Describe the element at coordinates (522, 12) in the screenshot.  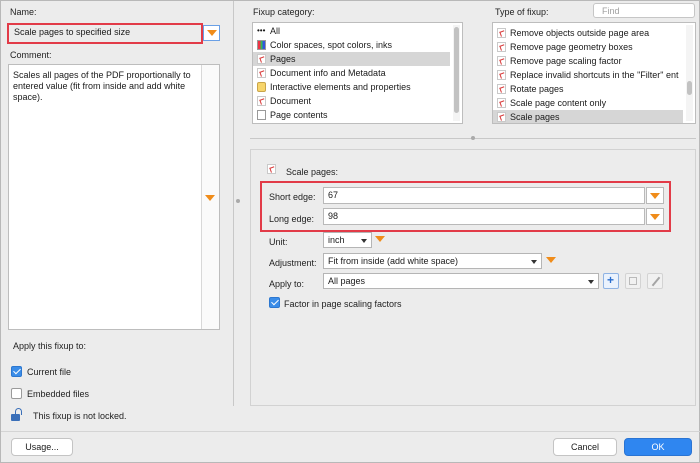
I see `type-label: Type of fixup:` at that location.